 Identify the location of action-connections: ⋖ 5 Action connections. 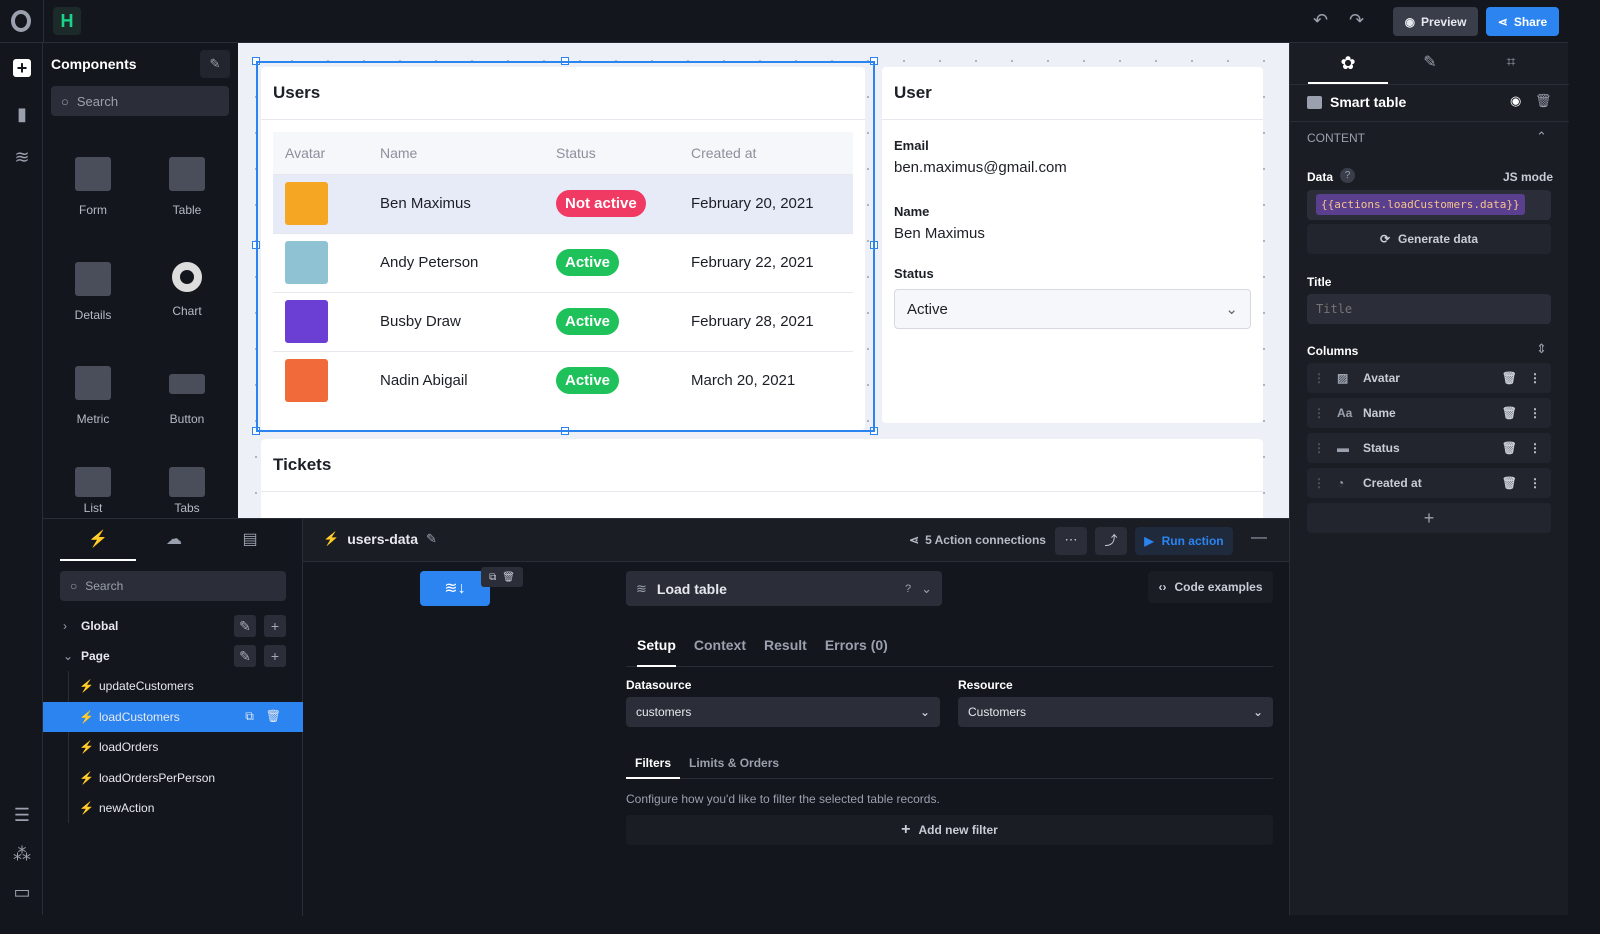
(977, 540).